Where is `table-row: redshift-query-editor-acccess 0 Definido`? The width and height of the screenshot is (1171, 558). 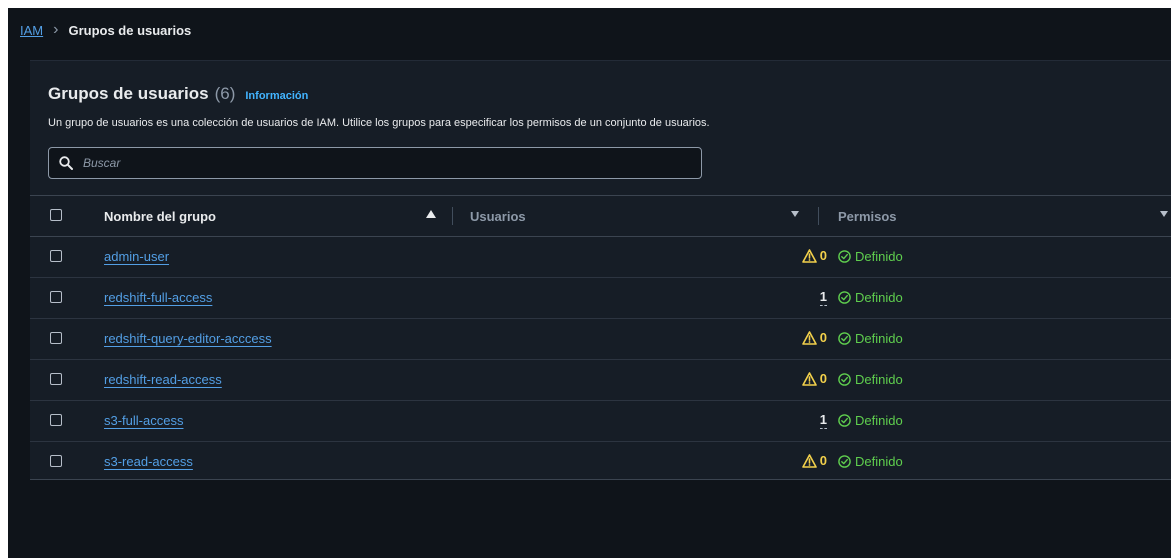 table-row: redshift-query-editor-acccess 0 Definido is located at coordinates (600, 339).